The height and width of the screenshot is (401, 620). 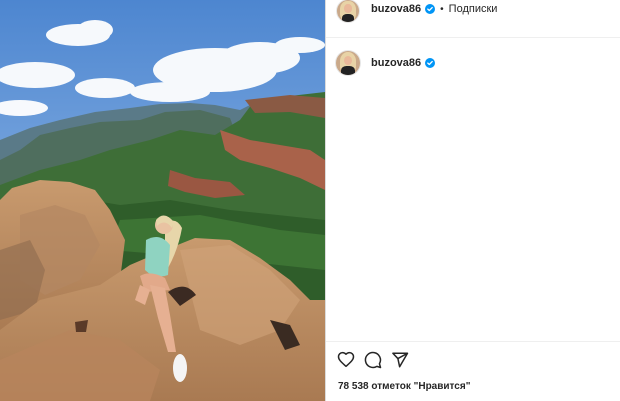 What do you see at coordinates (404, 386) in the screenshot?
I see `likes-count: 78 538 отметок "Нравится"` at bounding box center [404, 386].